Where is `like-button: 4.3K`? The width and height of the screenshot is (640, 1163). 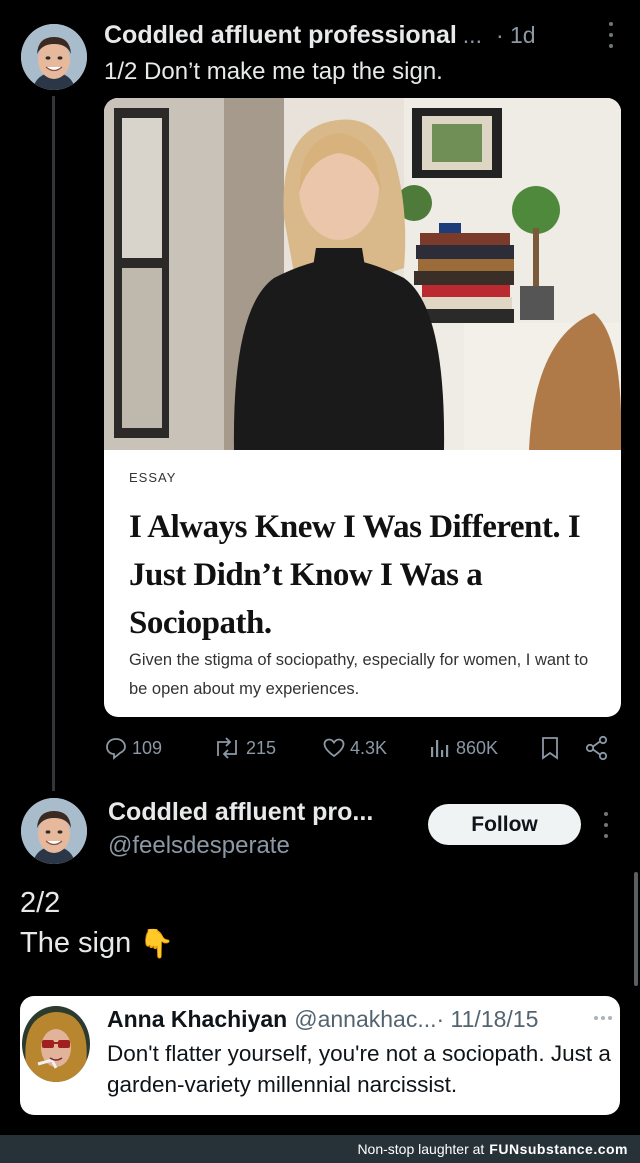
like-button: 4.3K is located at coordinates (354, 748).